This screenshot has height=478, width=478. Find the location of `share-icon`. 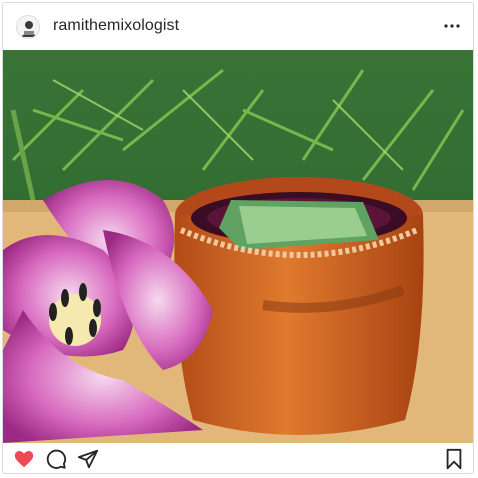

share-icon is located at coordinates (88, 459).